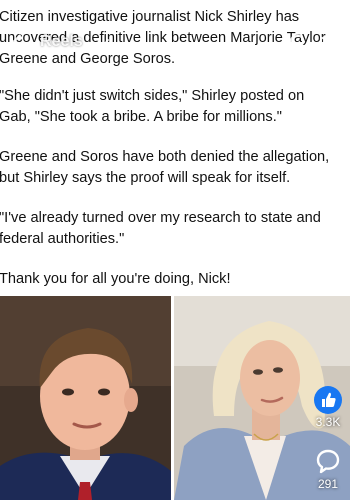 The image size is (350, 500). What do you see at coordinates (328, 484) in the screenshot?
I see `comment-count: 291` at bounding box center [328, 484].